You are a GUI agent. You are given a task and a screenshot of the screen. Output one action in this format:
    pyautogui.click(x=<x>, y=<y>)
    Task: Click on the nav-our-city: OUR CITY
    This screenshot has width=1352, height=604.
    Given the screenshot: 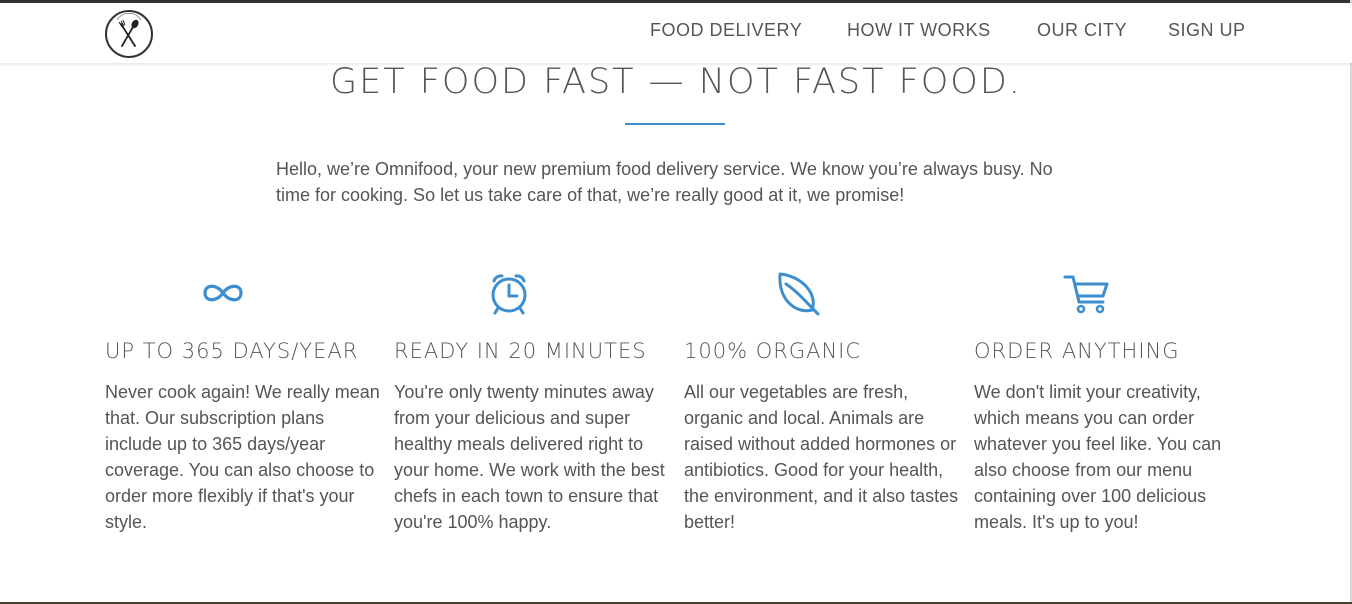 What is the action you would take?
    pyautogui.click(x=1082, y=30)
    